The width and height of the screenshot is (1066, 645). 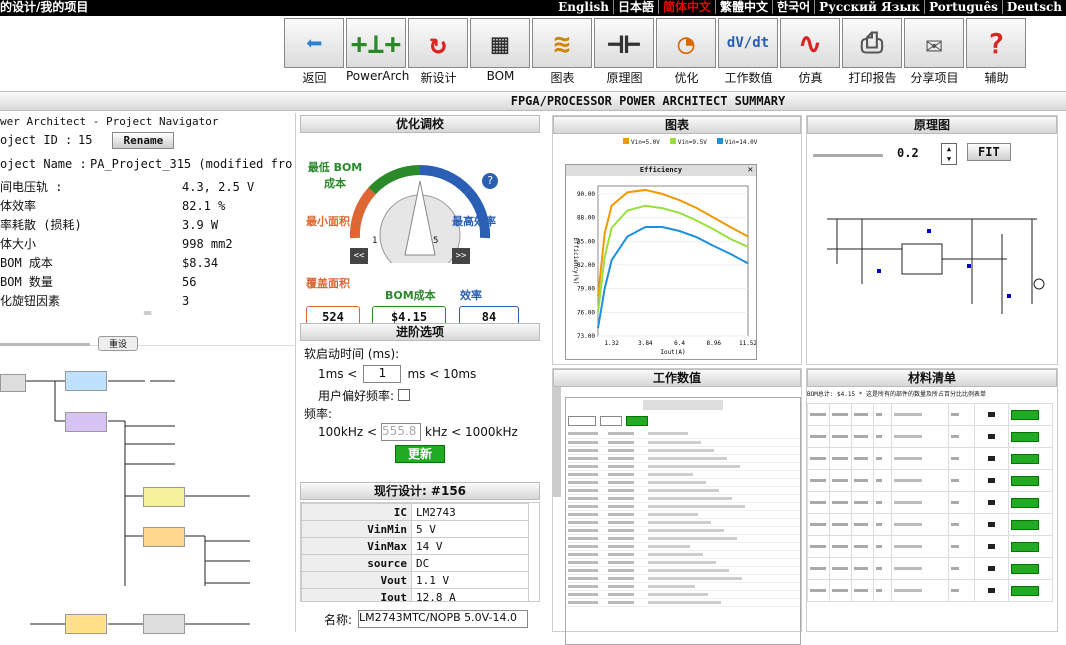 I want to click on stat-value: 3, so click(x=186, y=300).